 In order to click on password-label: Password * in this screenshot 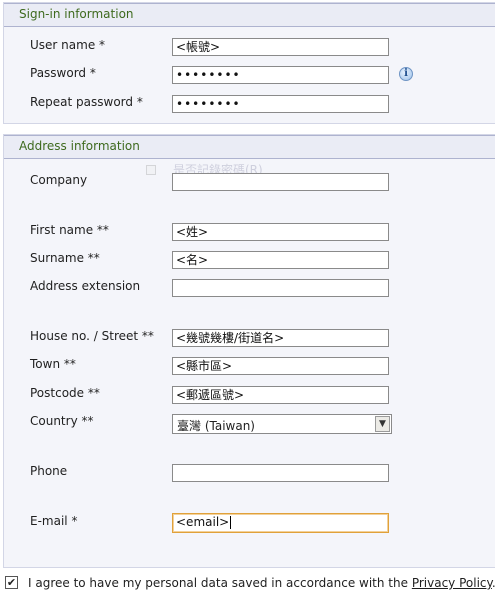, I will do `click(63, 73)`.